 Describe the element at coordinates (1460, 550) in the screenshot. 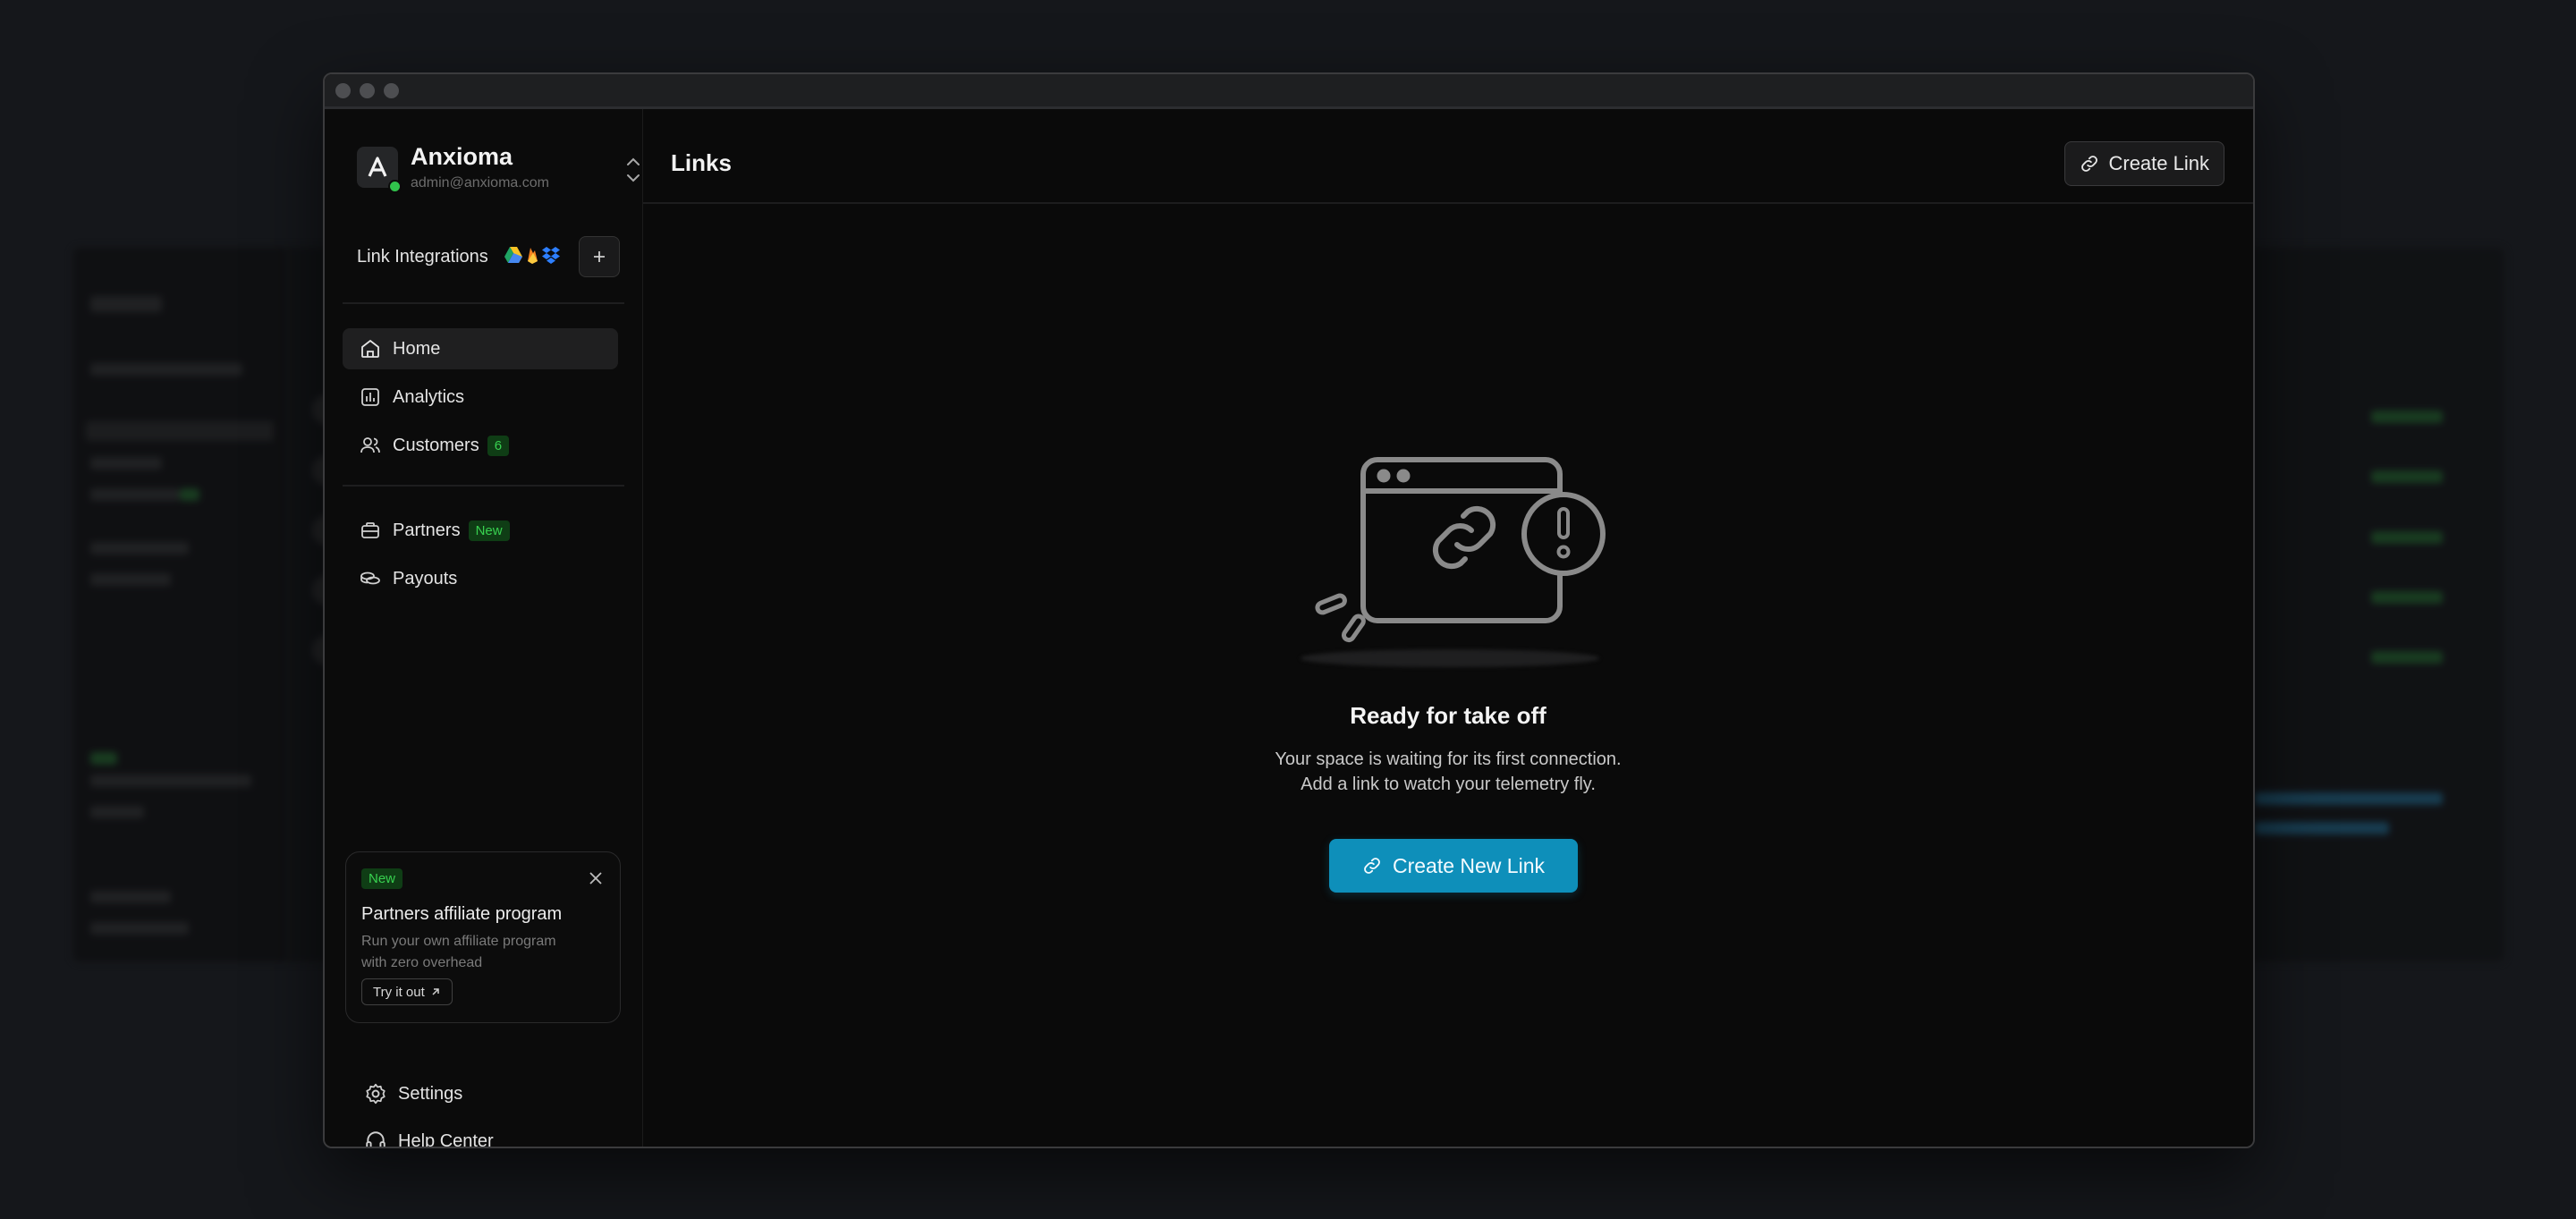

I see `broken-link-window-illustration` at that location.